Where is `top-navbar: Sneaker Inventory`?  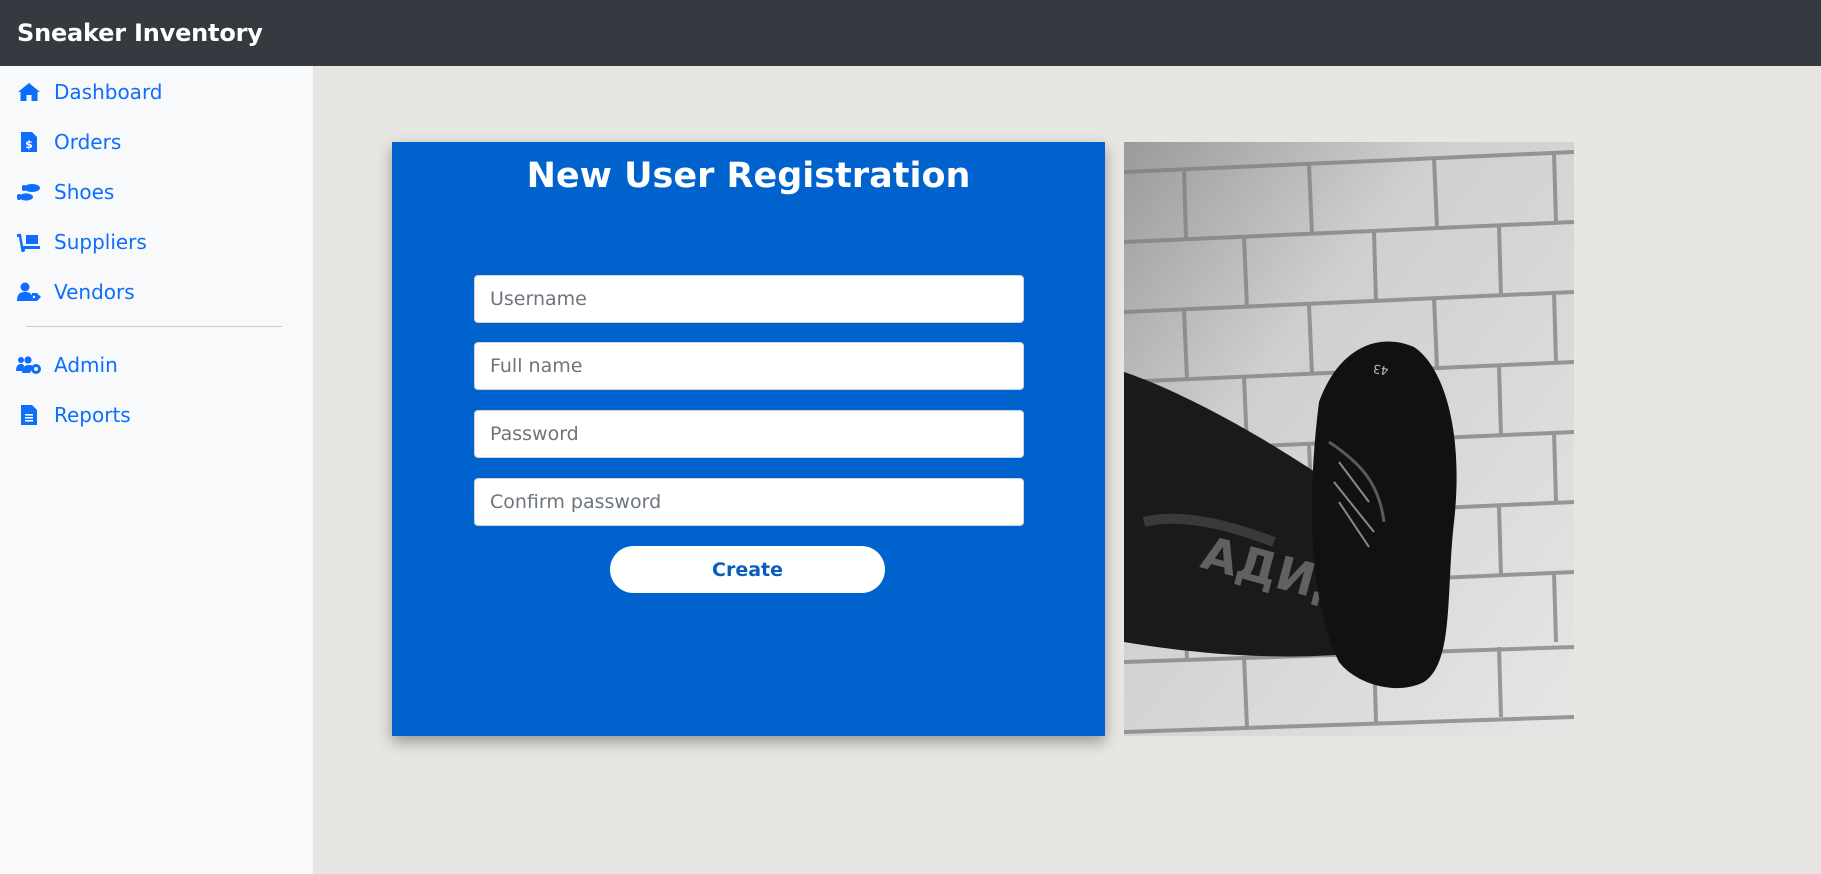
top-navbar: Sneaker Inventory is located at coordinates (910, 33).